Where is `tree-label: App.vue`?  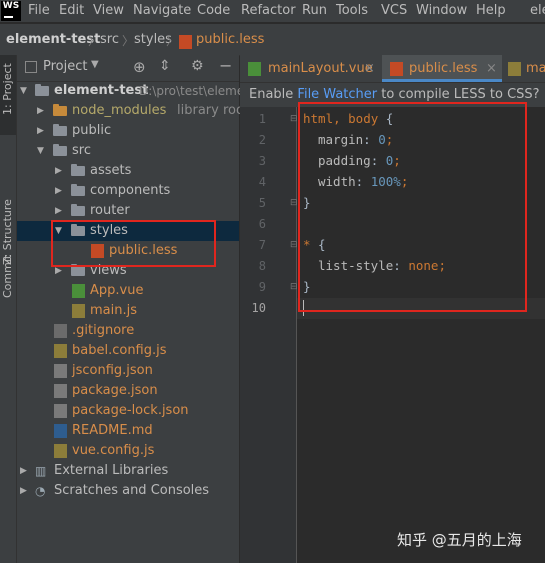
tree-label: App.vue is located at coordinates (117, 290).